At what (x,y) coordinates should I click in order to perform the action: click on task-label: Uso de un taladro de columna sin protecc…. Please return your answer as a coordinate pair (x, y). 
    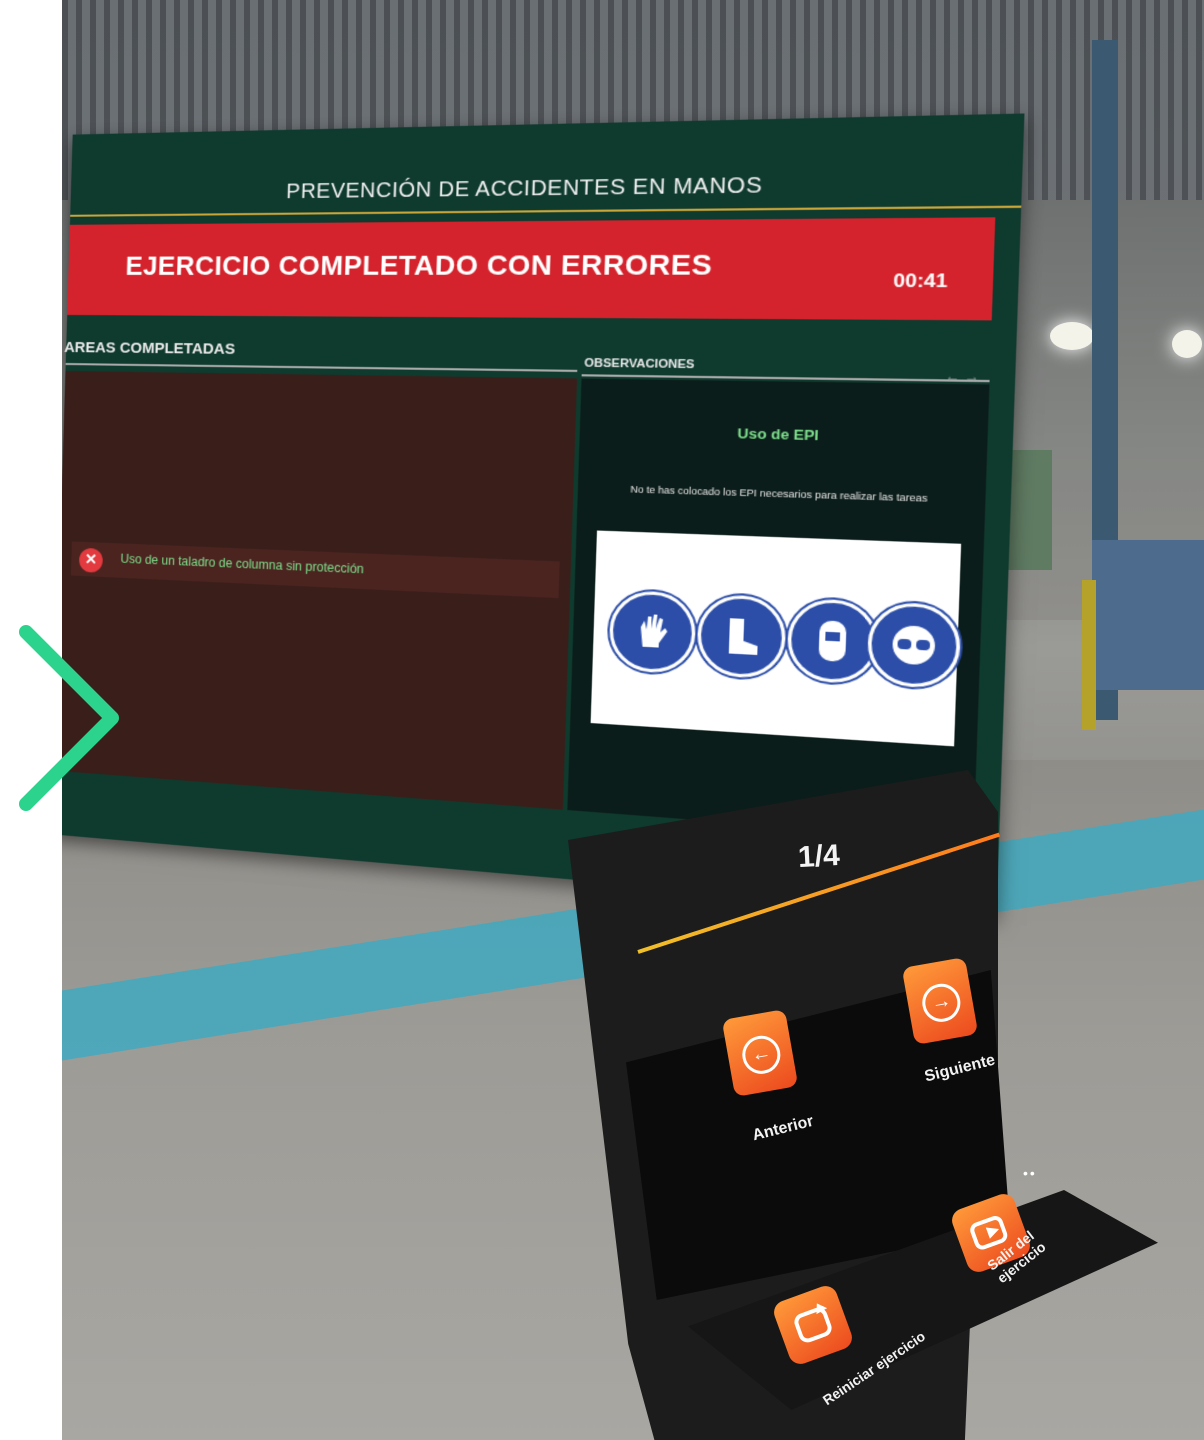
    Looking at the image, I should click on (242, 564).